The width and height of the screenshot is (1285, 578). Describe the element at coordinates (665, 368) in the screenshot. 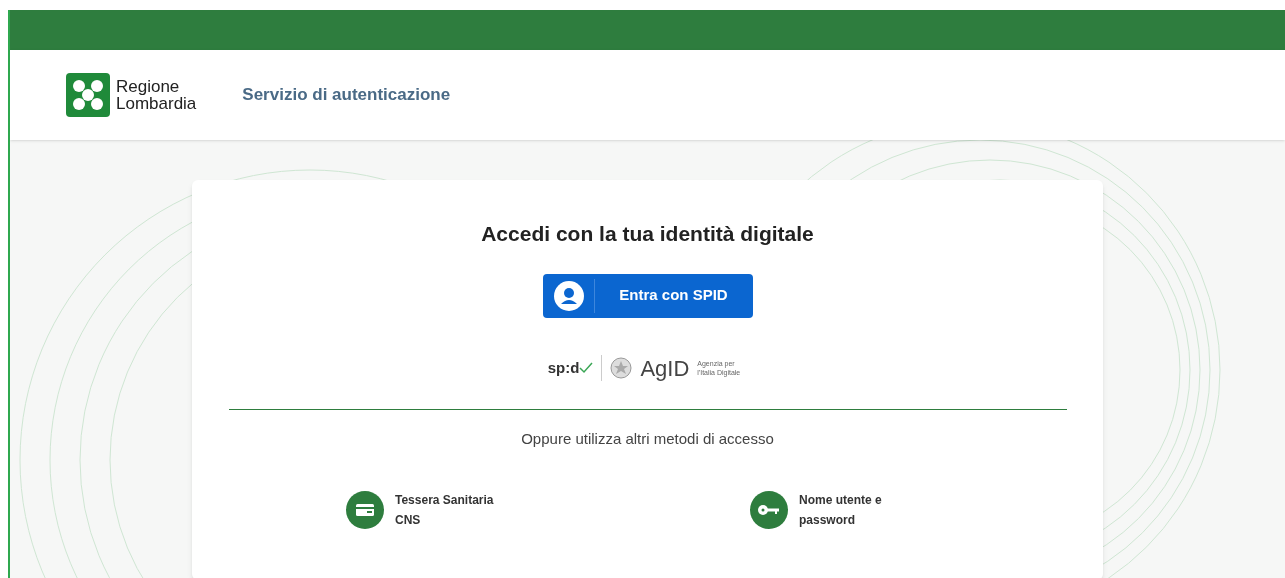

I see `agid-logo-text: AgID` at that location.